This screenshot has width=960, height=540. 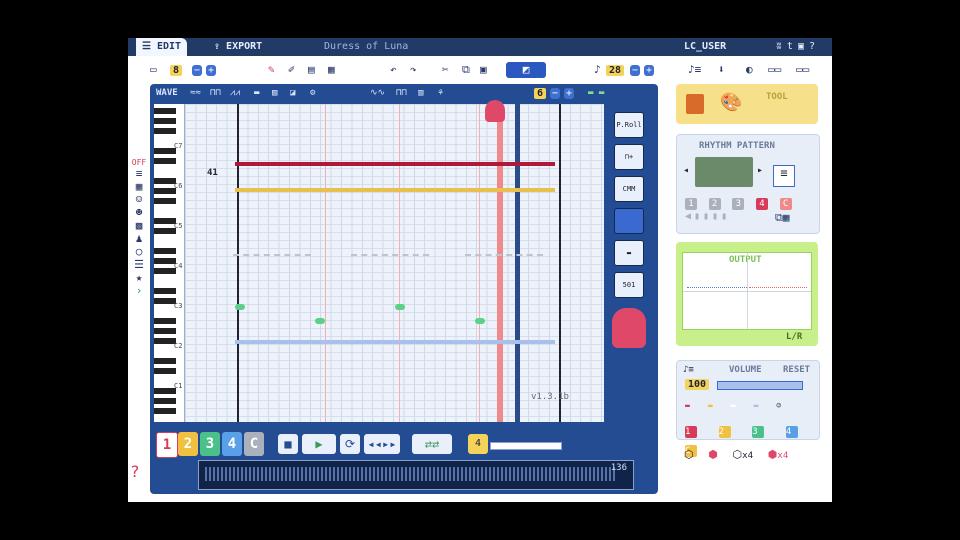 What do you see at coordinates (153, 70) in the screenshot?
I see `folder-icon: ▭` at bounding box center [153, 70].